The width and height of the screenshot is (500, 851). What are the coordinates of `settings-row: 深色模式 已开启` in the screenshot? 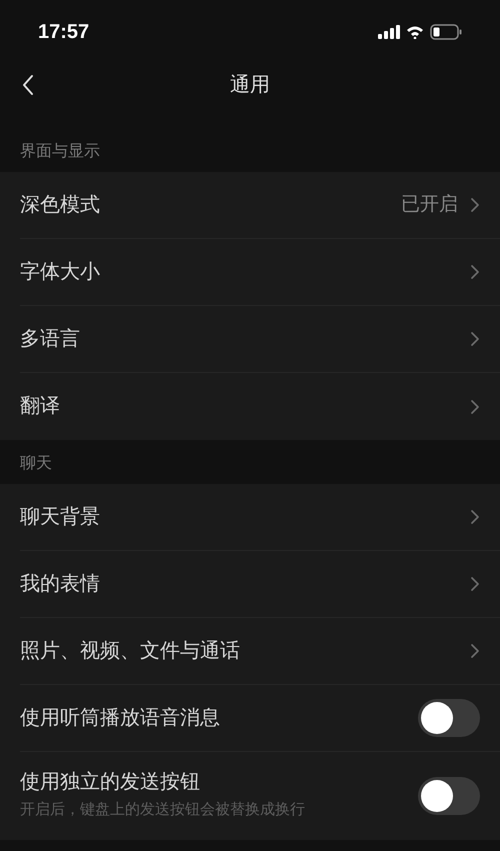 It's located at (260, 205).